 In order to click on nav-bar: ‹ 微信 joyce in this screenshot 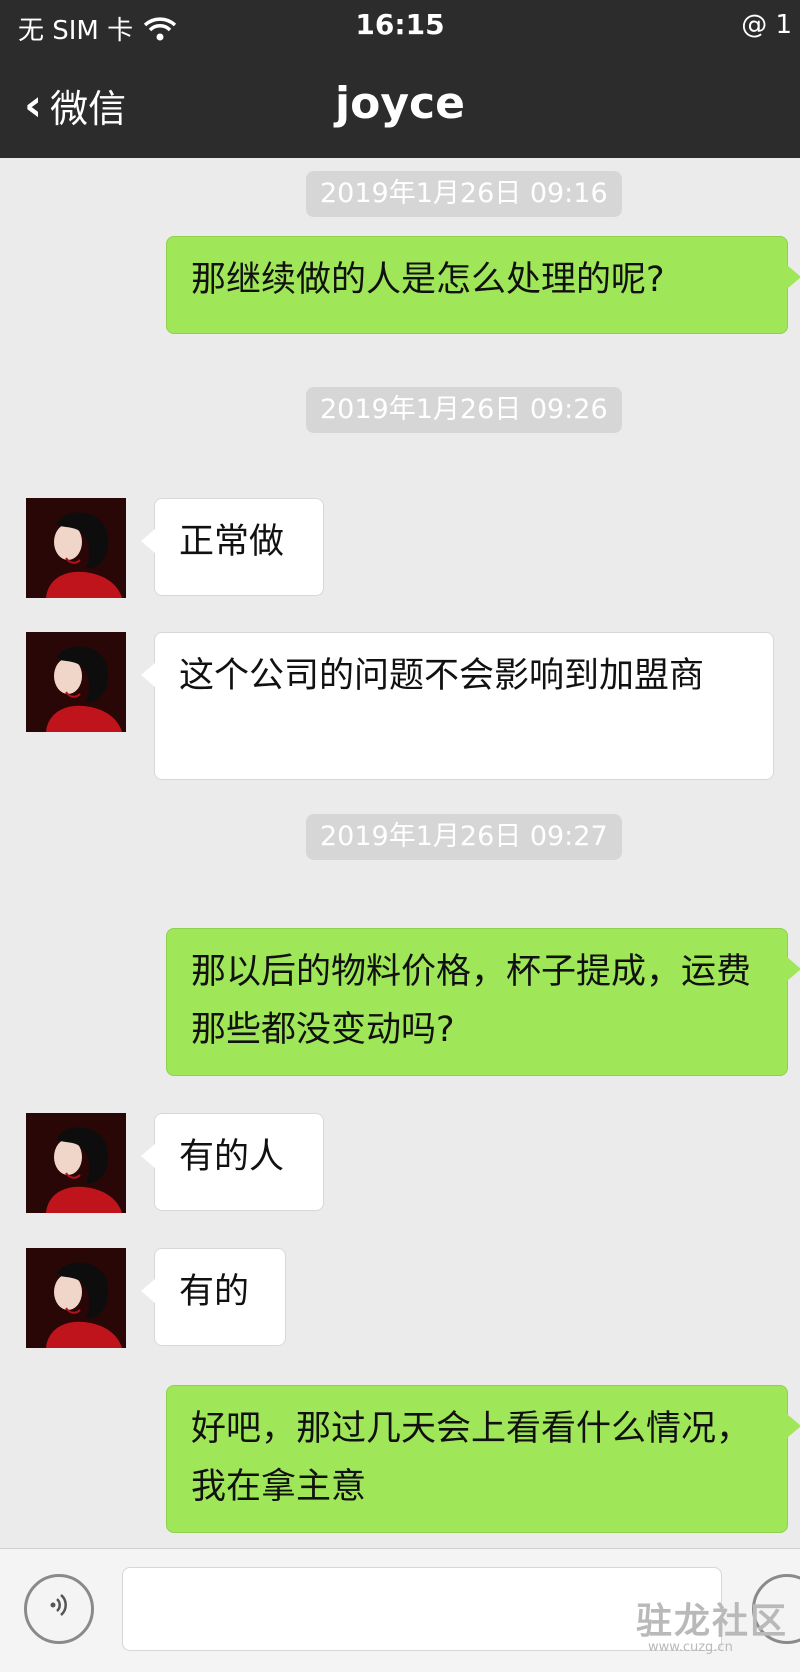, I will do `click(400, 107)`.